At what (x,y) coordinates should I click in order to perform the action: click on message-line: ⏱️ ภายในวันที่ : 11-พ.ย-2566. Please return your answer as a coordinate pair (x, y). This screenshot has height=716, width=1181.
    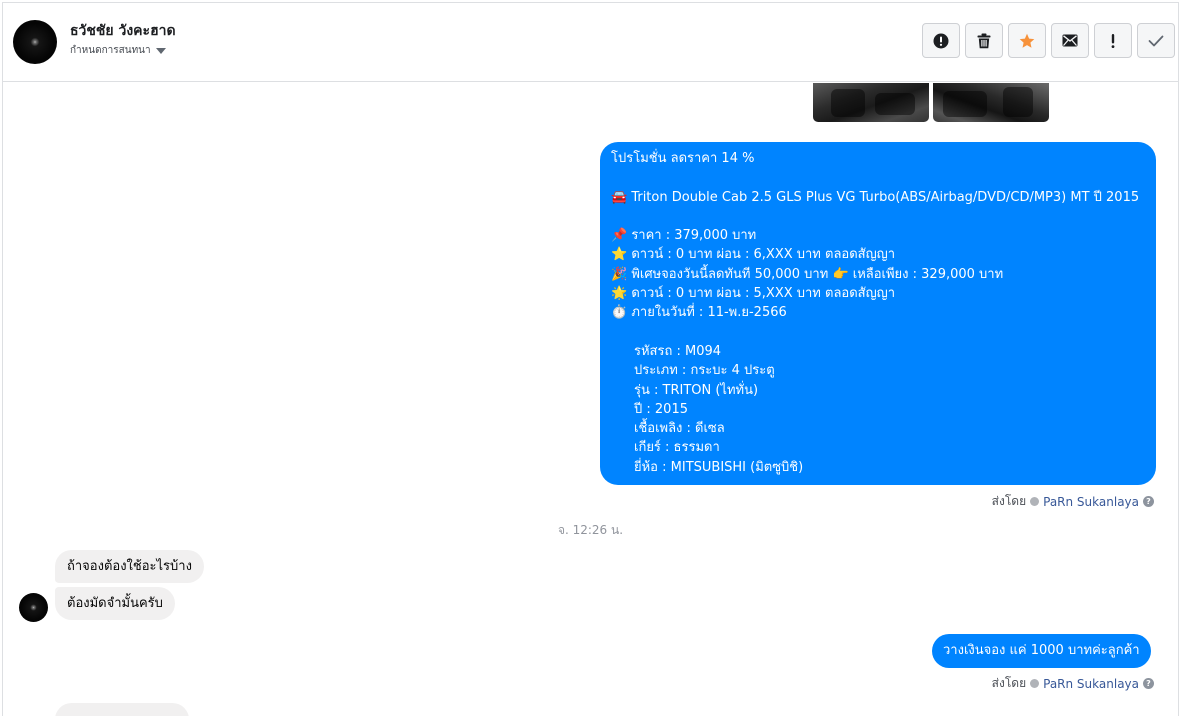
    Looking at the image, I should click on (699, 313).